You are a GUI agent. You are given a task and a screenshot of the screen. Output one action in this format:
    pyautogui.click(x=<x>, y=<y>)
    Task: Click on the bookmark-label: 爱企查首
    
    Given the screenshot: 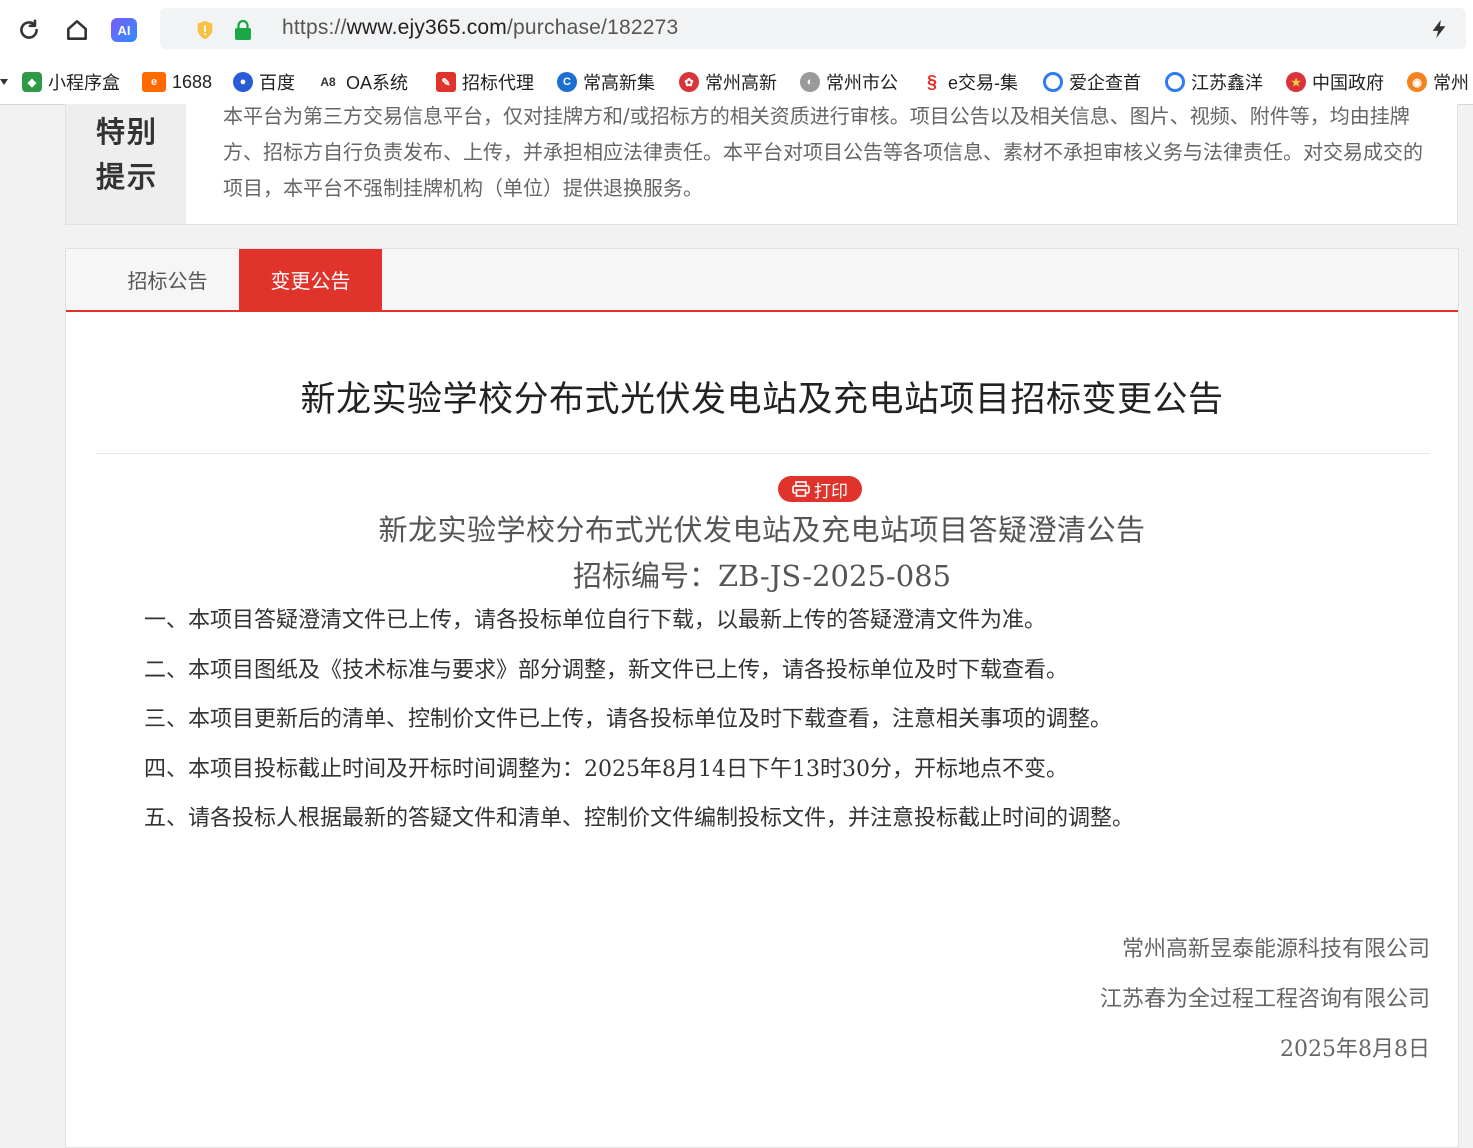 What is the action you would take?
    pyautogui.click(x=1105, y=83)
    